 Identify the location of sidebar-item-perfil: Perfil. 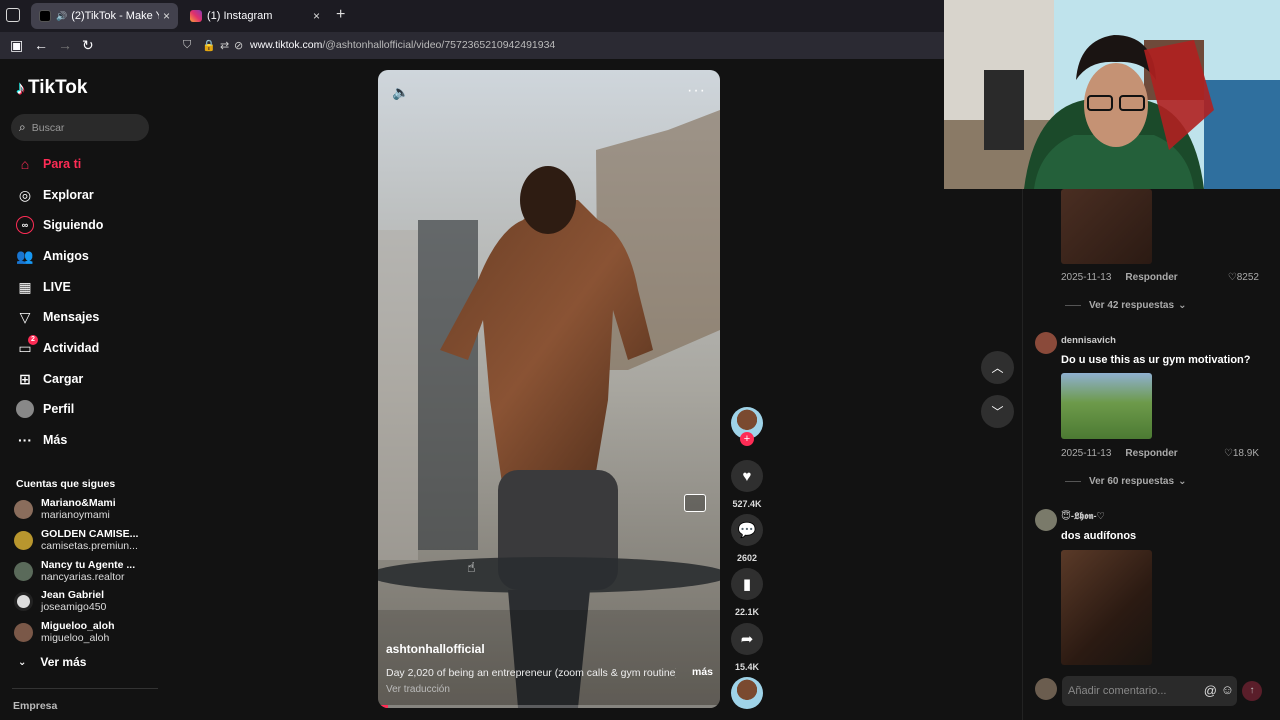
(45, 409).